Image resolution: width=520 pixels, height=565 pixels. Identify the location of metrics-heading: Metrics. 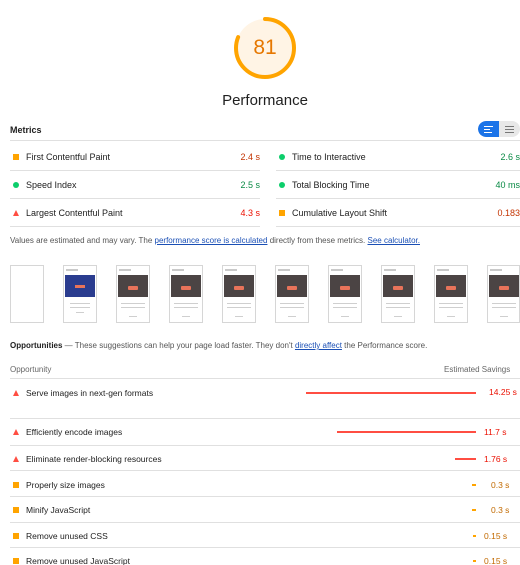
(26, 130).